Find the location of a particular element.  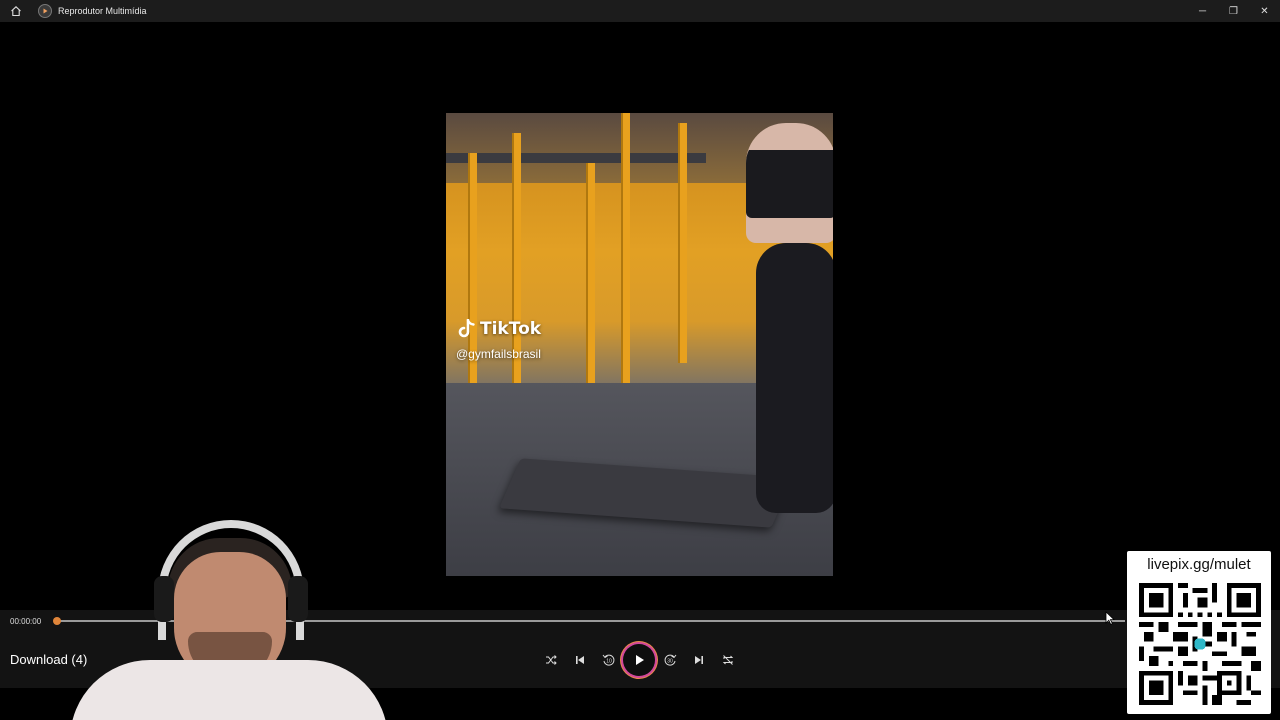

shuffle-button is located at coordinates (550, 660).